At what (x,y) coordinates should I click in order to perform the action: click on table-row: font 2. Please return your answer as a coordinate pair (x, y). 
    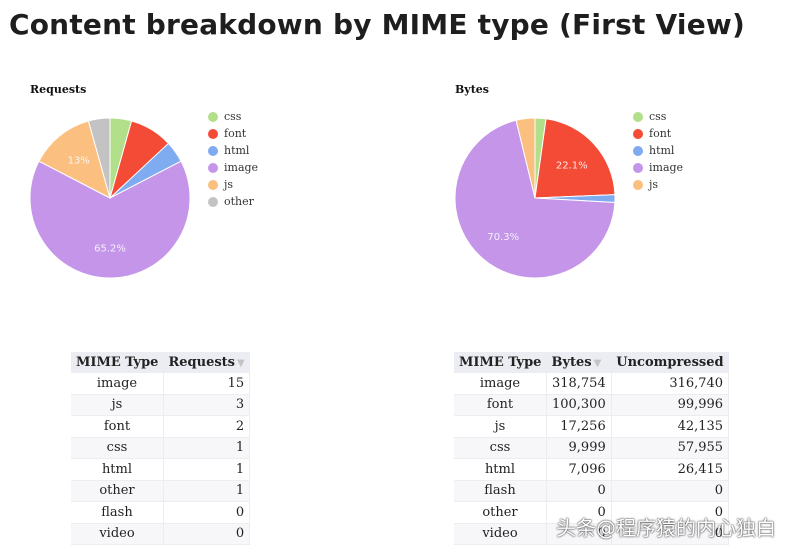
    Looking at the image, I should click on (161, 426).